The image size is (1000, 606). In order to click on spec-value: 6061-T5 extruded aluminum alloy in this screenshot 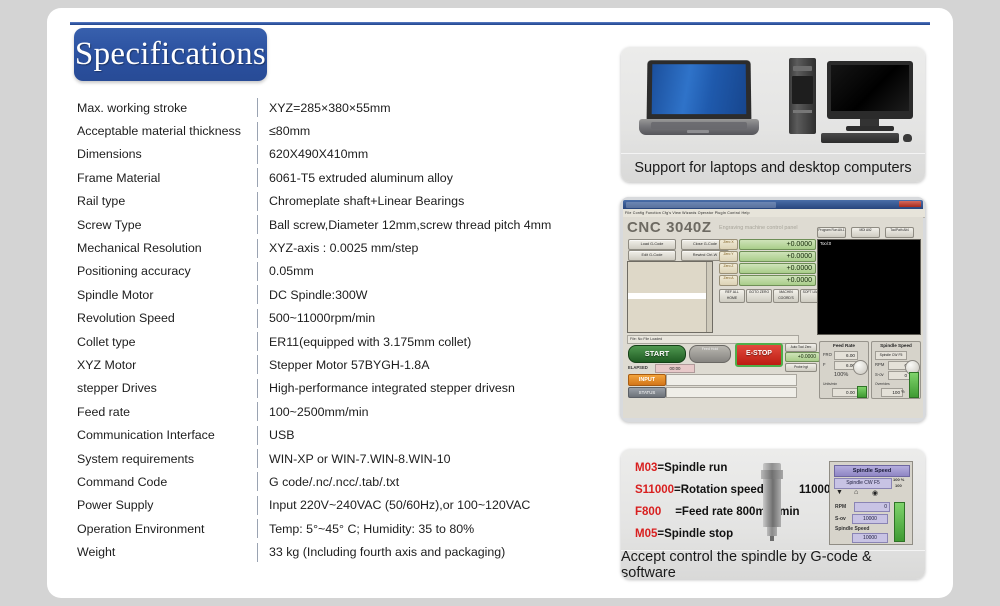, I will do `click(361, 177)`.